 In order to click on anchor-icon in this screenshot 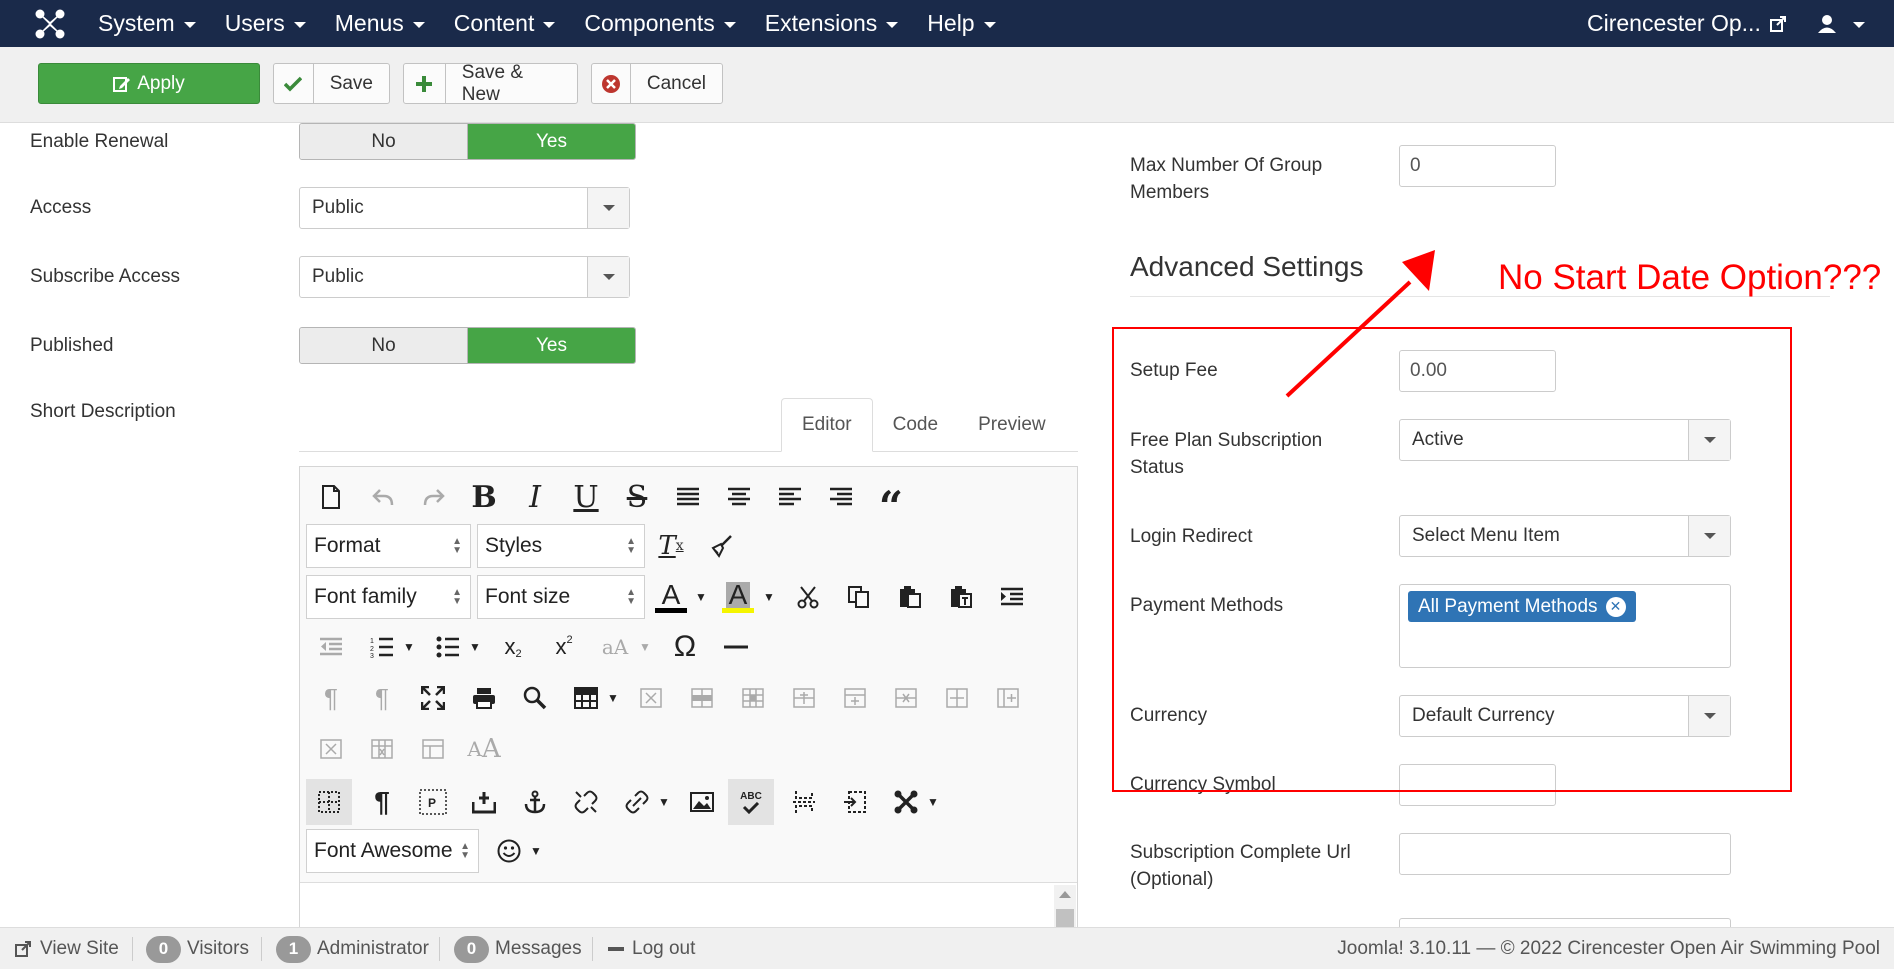, I will do `click(535, 802)`.